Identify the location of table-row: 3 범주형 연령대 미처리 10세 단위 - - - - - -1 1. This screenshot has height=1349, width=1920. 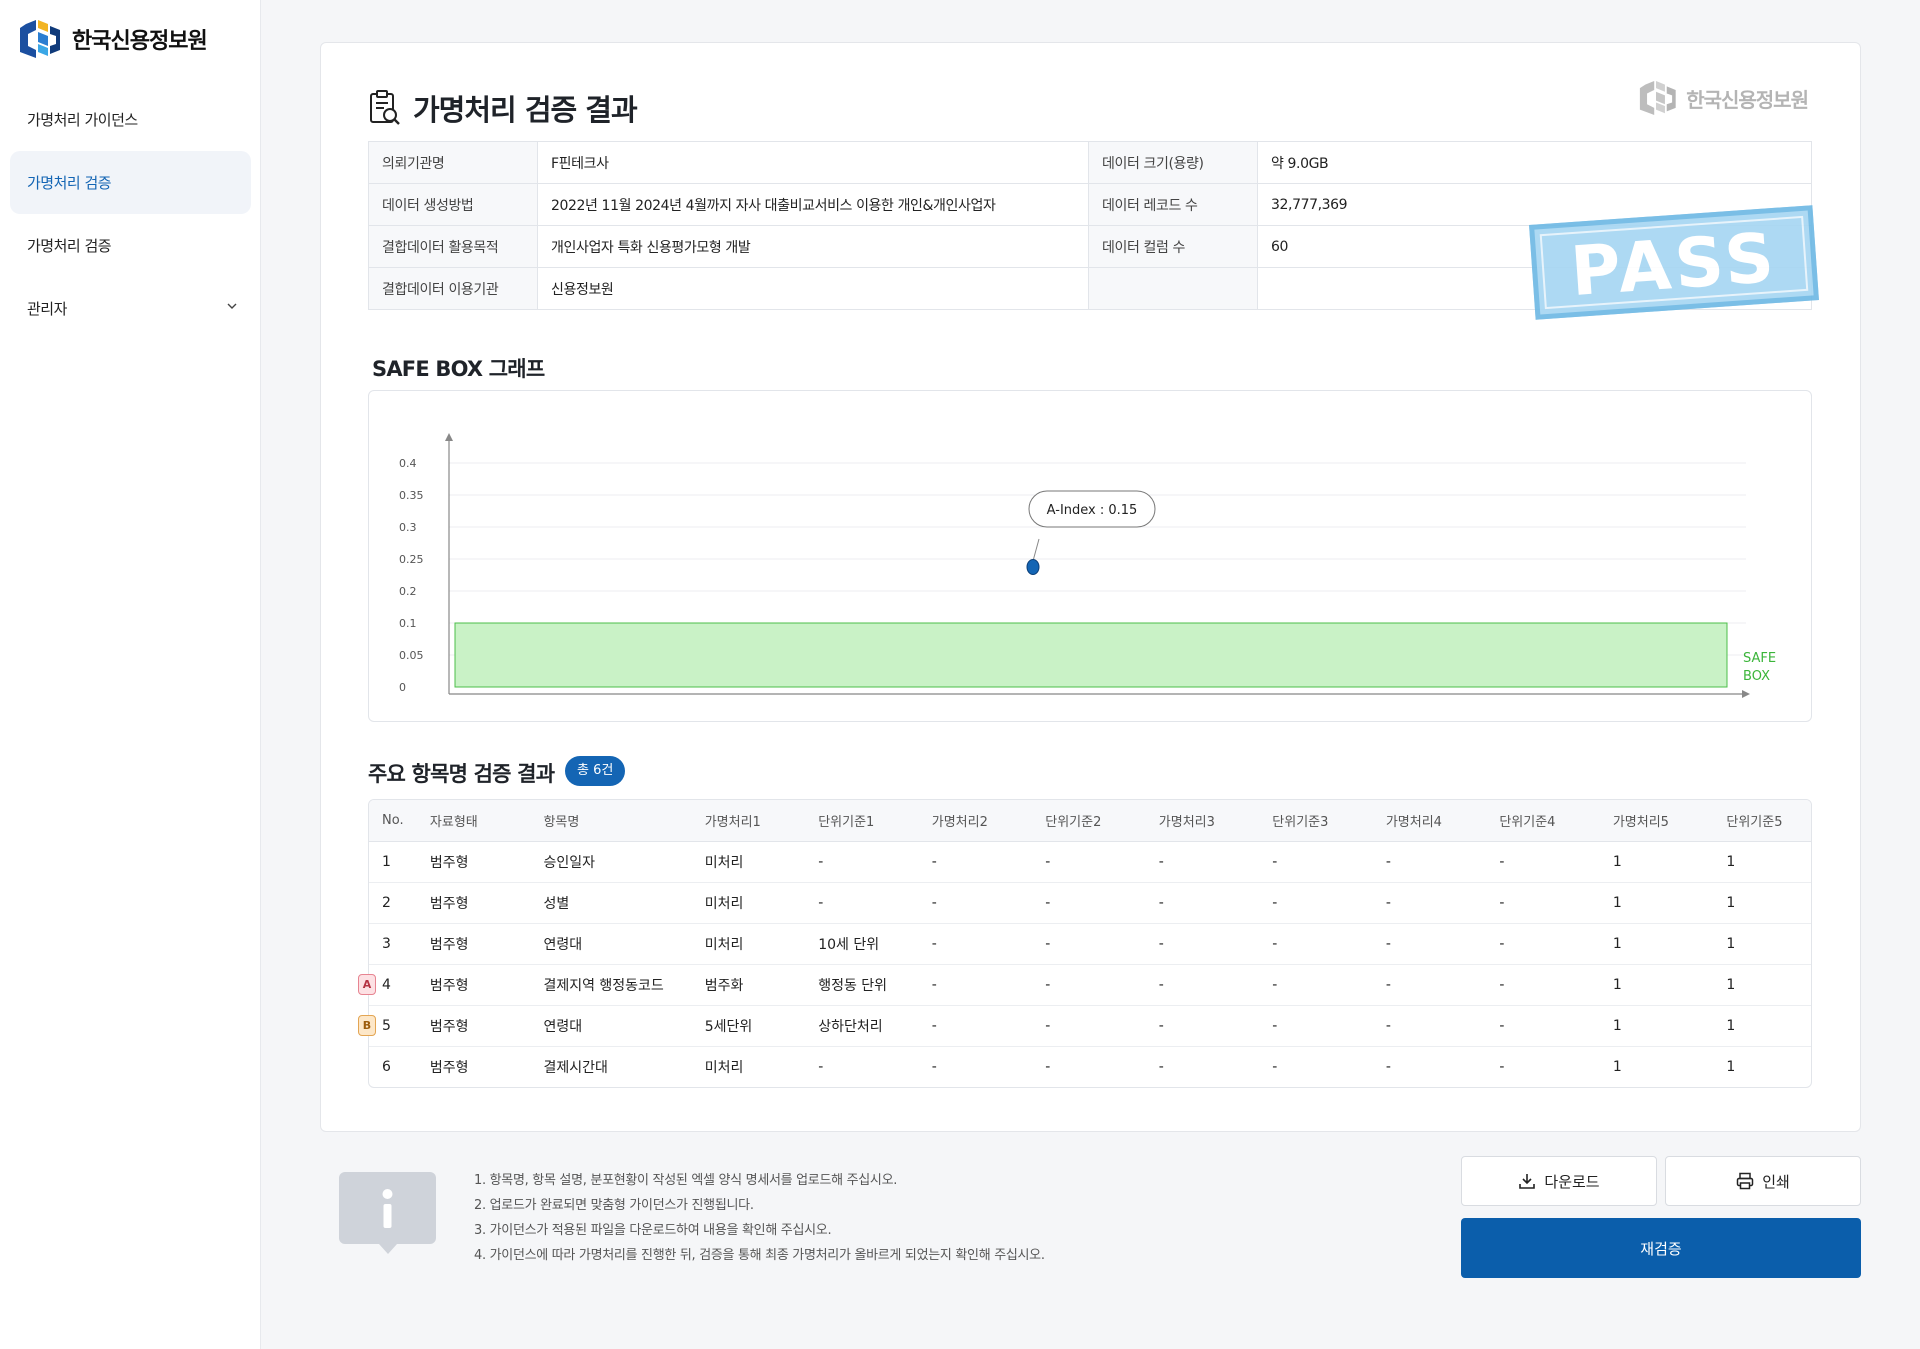
(1090, 943).